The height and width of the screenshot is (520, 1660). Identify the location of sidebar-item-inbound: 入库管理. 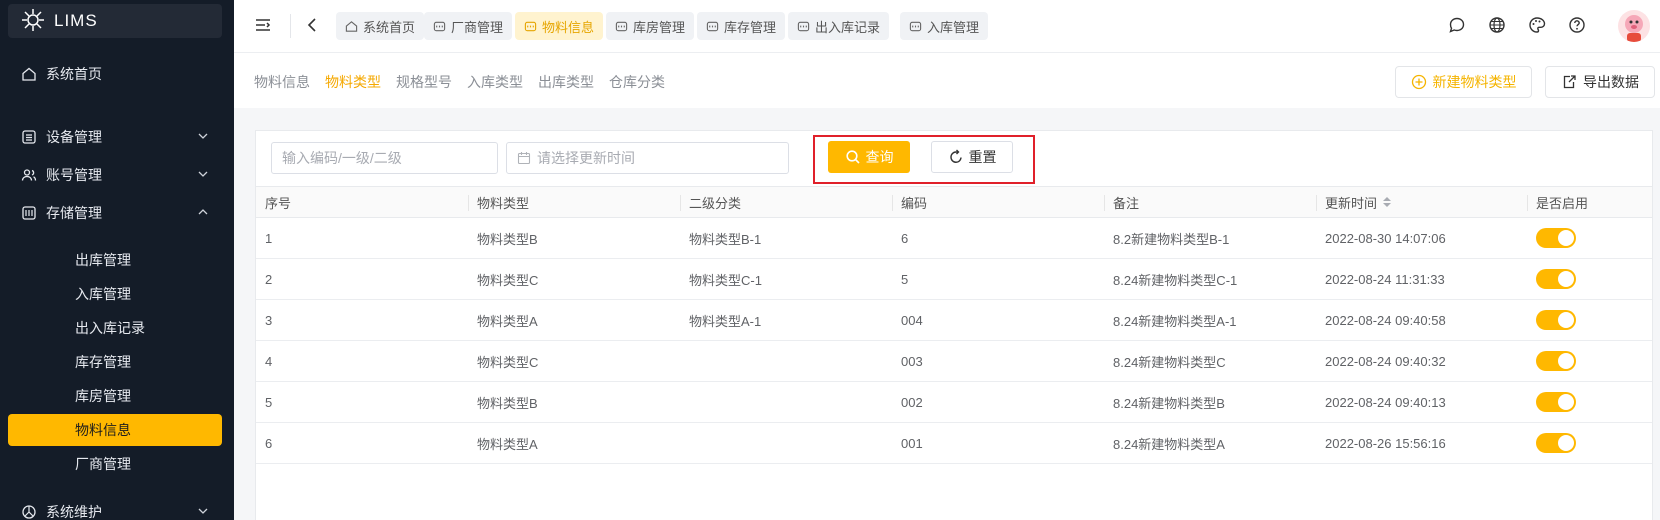
(115, 294).